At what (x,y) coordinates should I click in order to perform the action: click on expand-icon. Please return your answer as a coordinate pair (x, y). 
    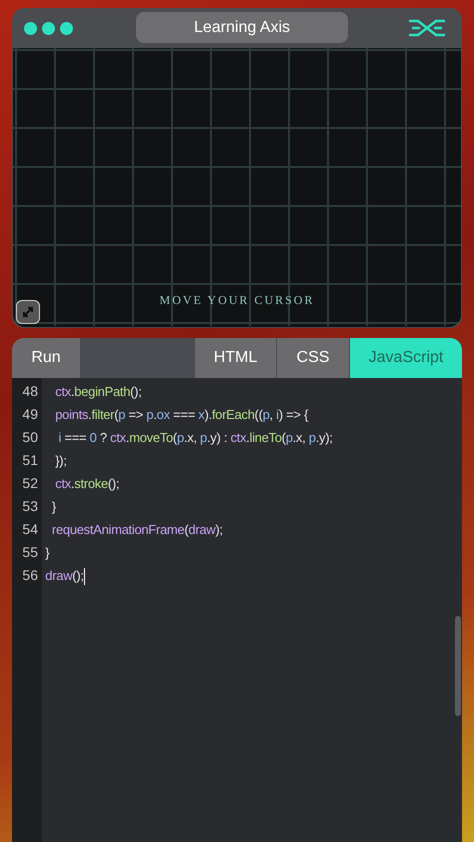
    Looking at the image, I should click on (28, 312).